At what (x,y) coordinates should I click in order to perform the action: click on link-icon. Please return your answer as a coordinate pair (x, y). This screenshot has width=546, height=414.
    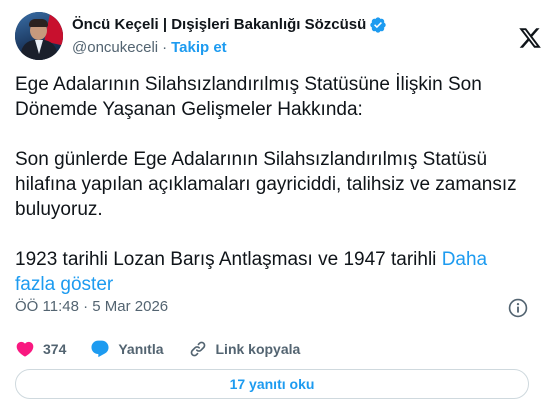
    Looking at the image, I should click on (197, 349).